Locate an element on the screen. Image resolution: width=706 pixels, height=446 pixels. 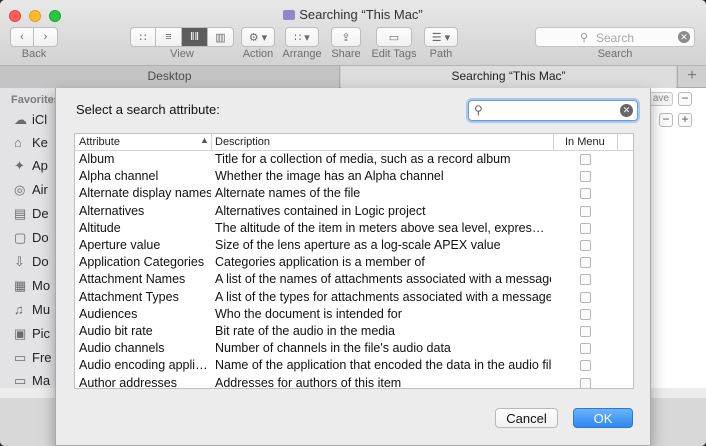
action-button: ⚙ ▾ is located at coordinates (258, 37).